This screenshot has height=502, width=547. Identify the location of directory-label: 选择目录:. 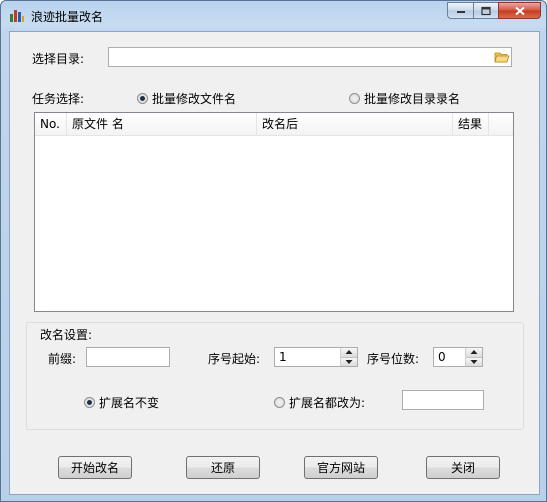
(58, 59).